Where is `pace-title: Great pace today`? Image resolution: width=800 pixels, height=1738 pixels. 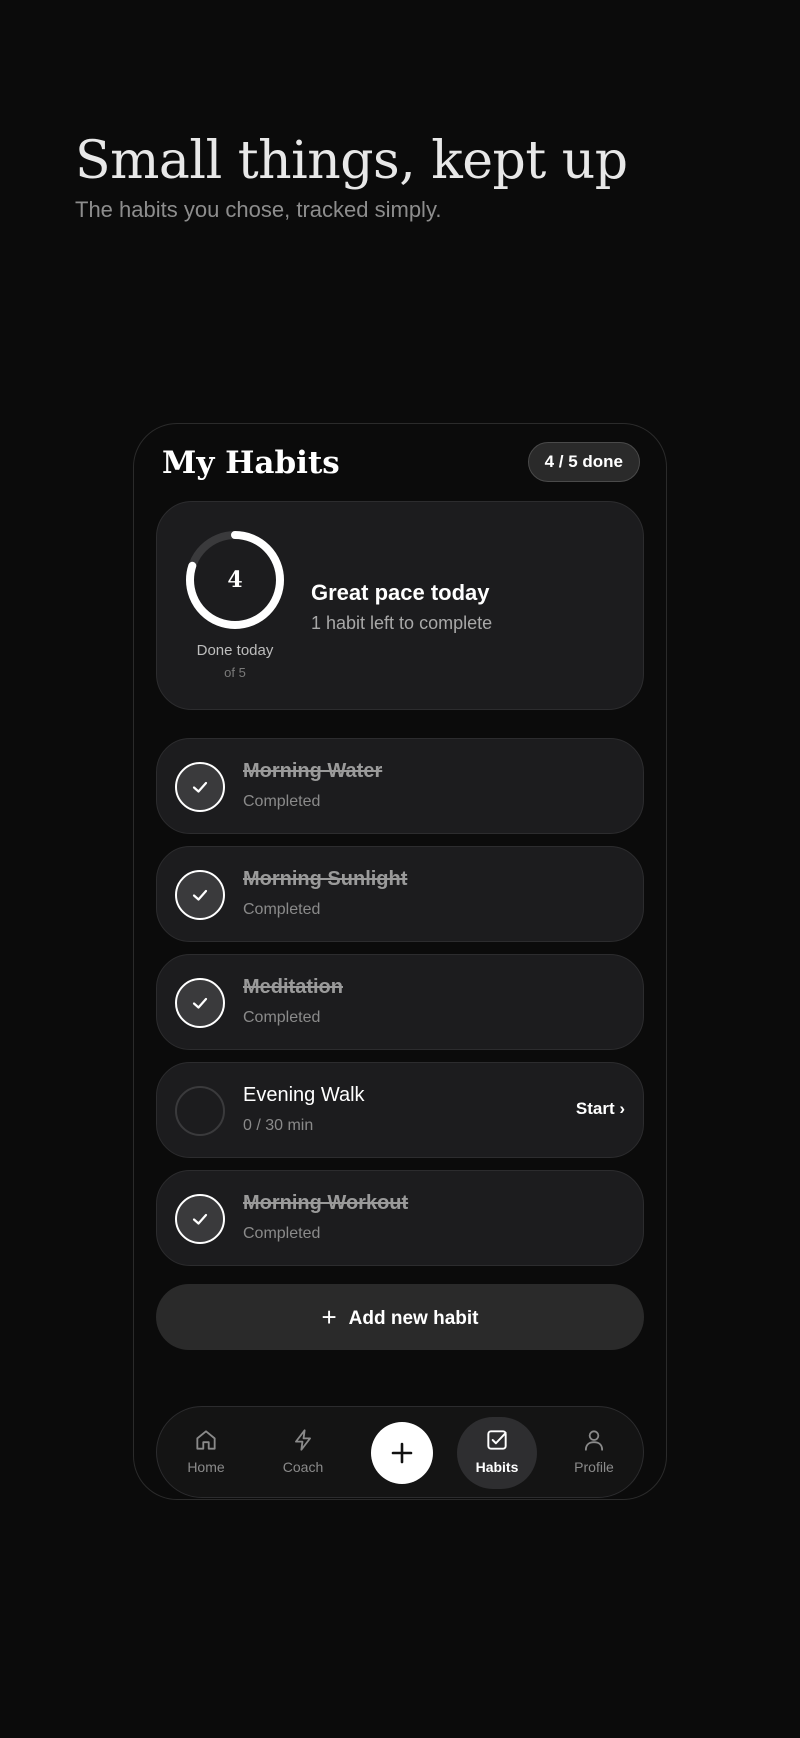 pace-title: Great pace today is located at coordinates (400, 592).